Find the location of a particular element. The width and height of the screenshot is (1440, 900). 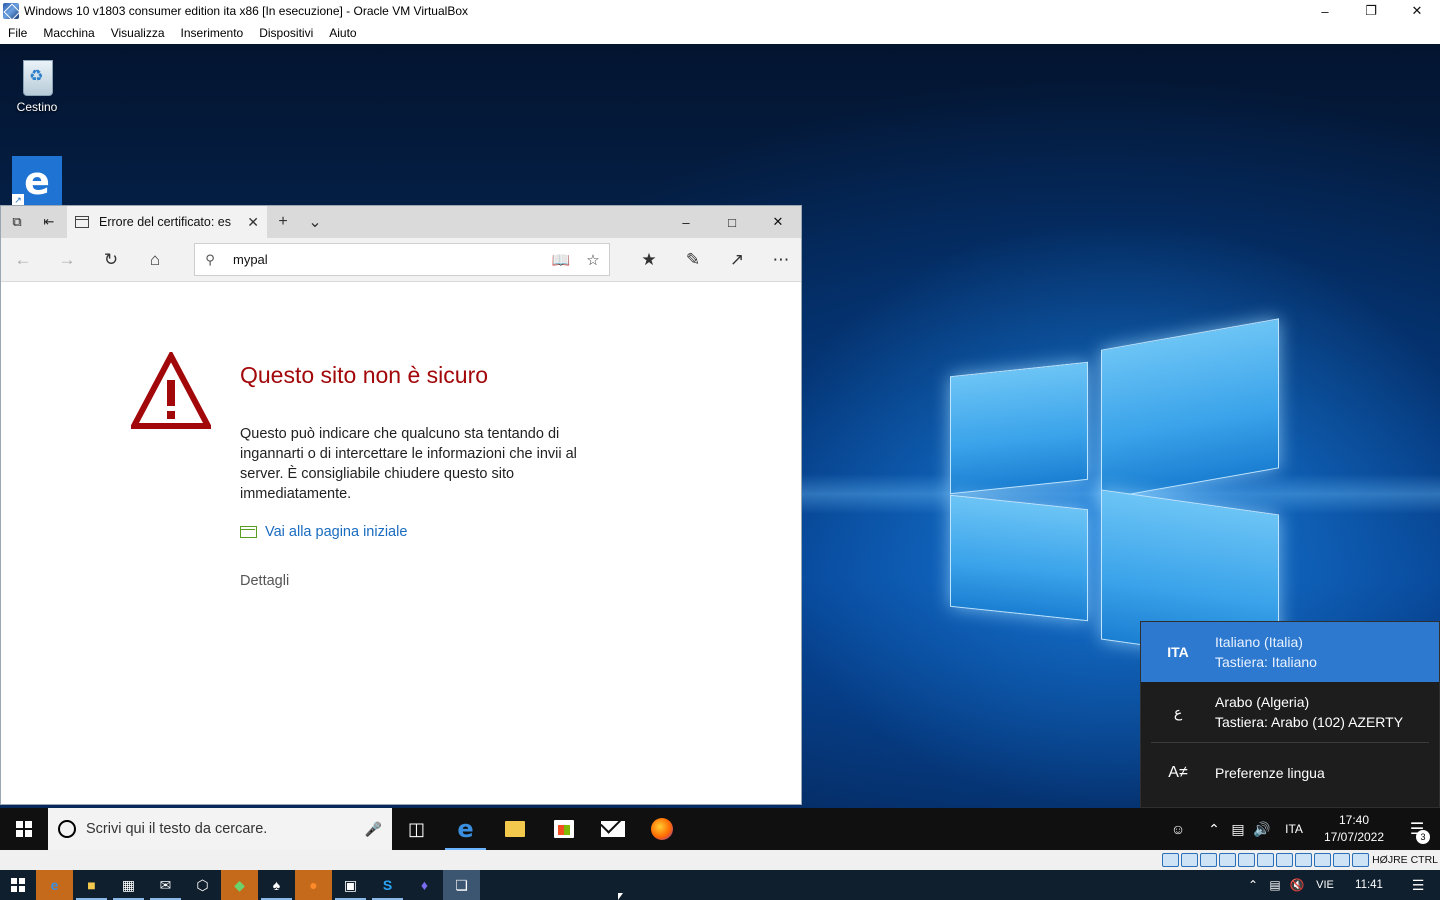

shared-folders-icon is located at coordinates (1266, 860).